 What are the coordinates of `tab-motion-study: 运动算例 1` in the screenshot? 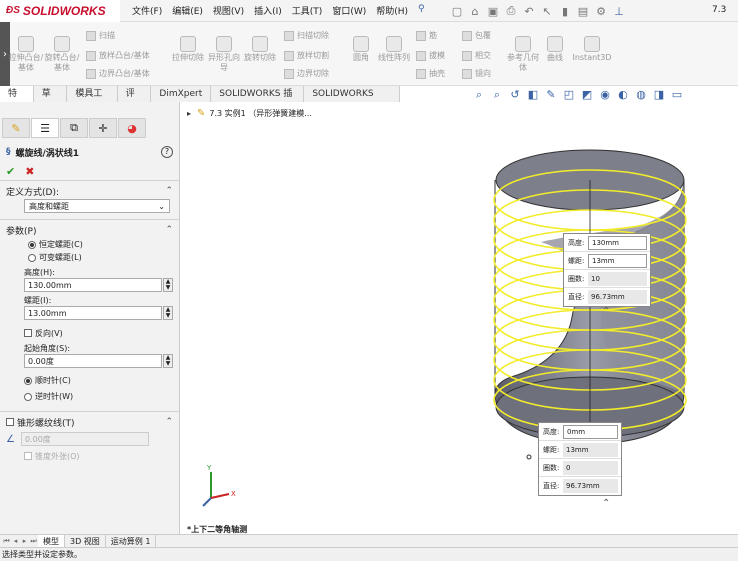 It's located at (131, 541).